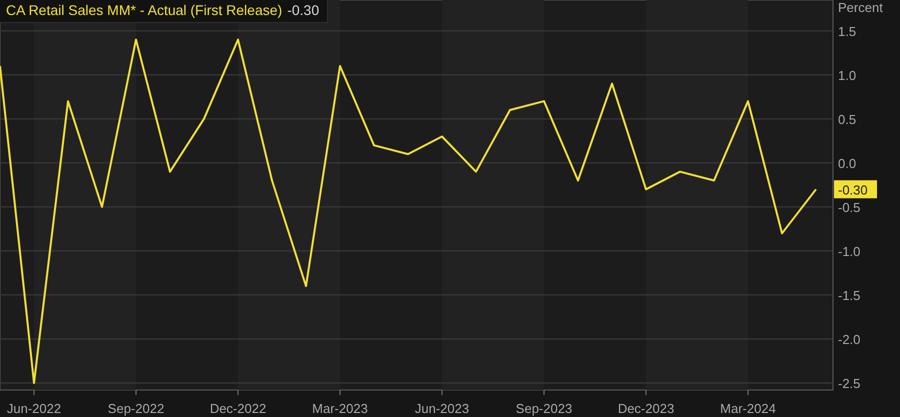  What do you see at coordinates (442, 408) in the screenshot?
I see `x-tick-label: Jun-2023` at bounding box center [442, 408].